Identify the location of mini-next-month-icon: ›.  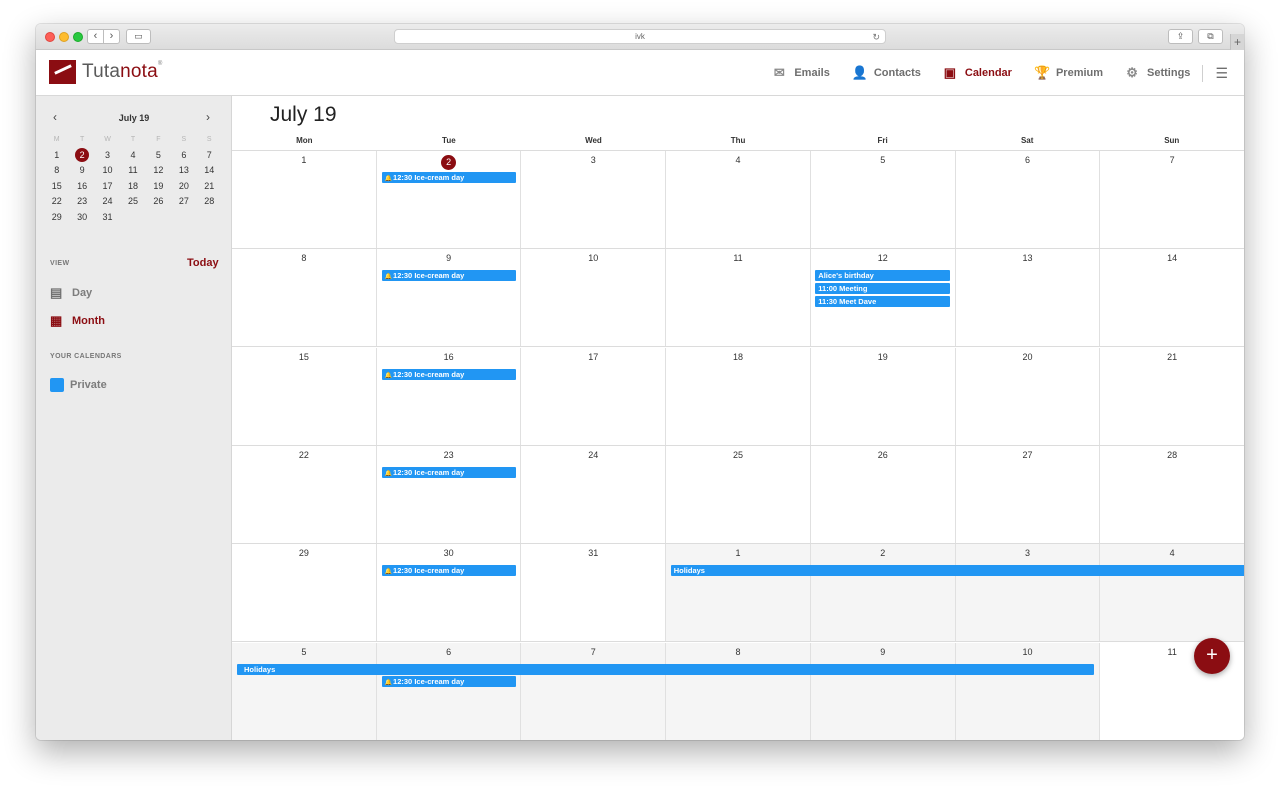
(208, 117).